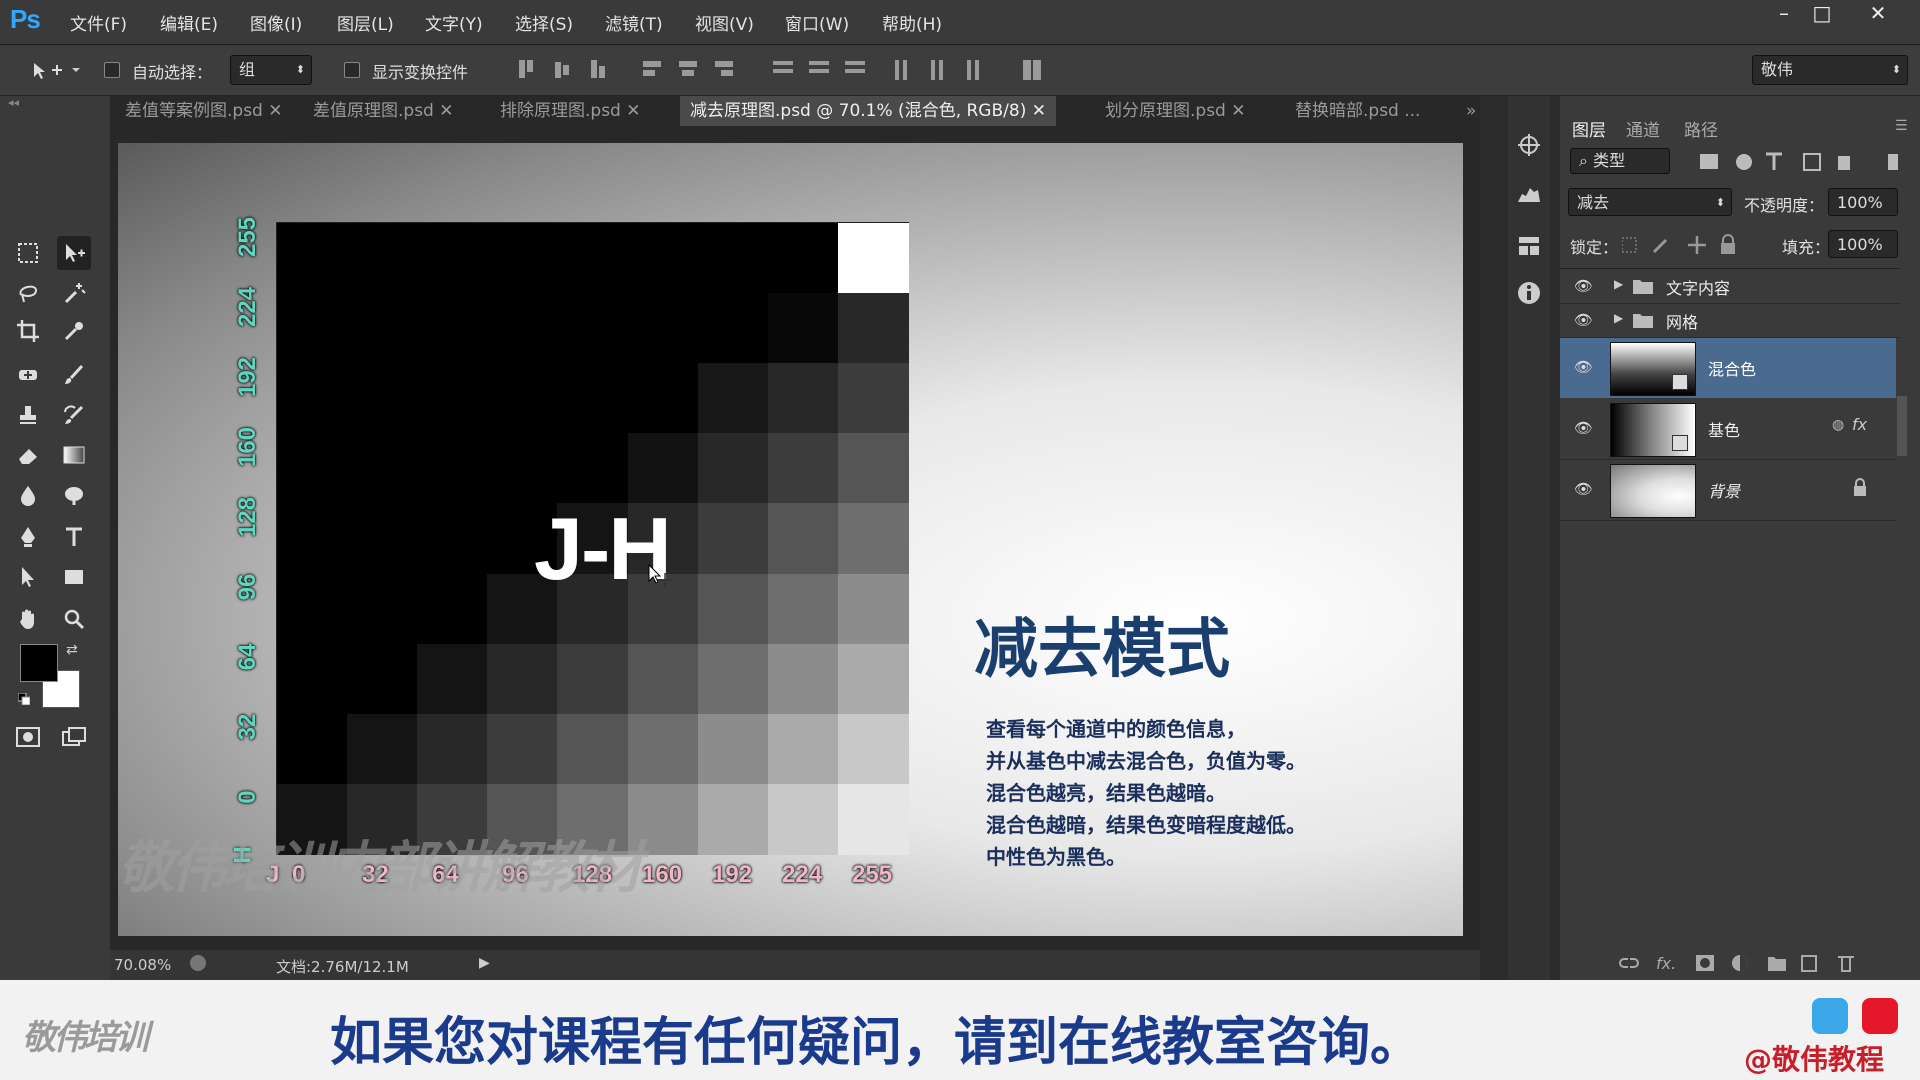  Describe the element at coordinates (74, 537) in the screenshot. I see `type-tool-icon` at that location.